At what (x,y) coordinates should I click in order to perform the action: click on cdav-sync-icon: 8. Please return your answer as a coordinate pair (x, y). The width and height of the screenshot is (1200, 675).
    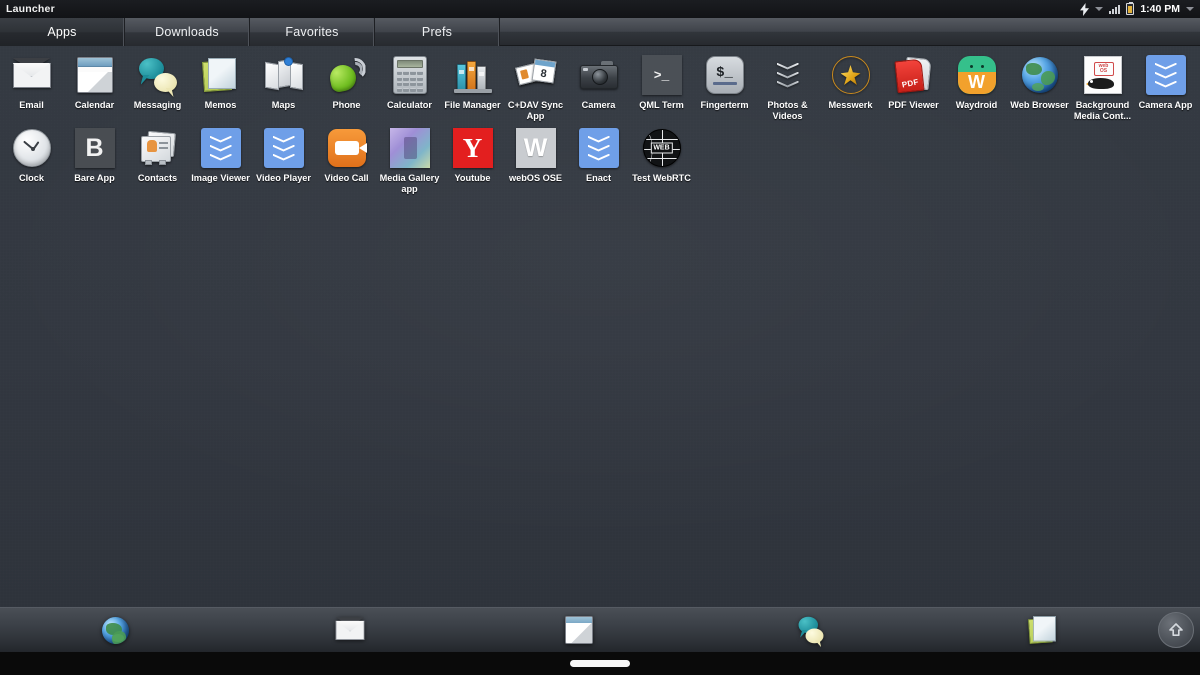
    Looking at the image, I should click on (535, 75).